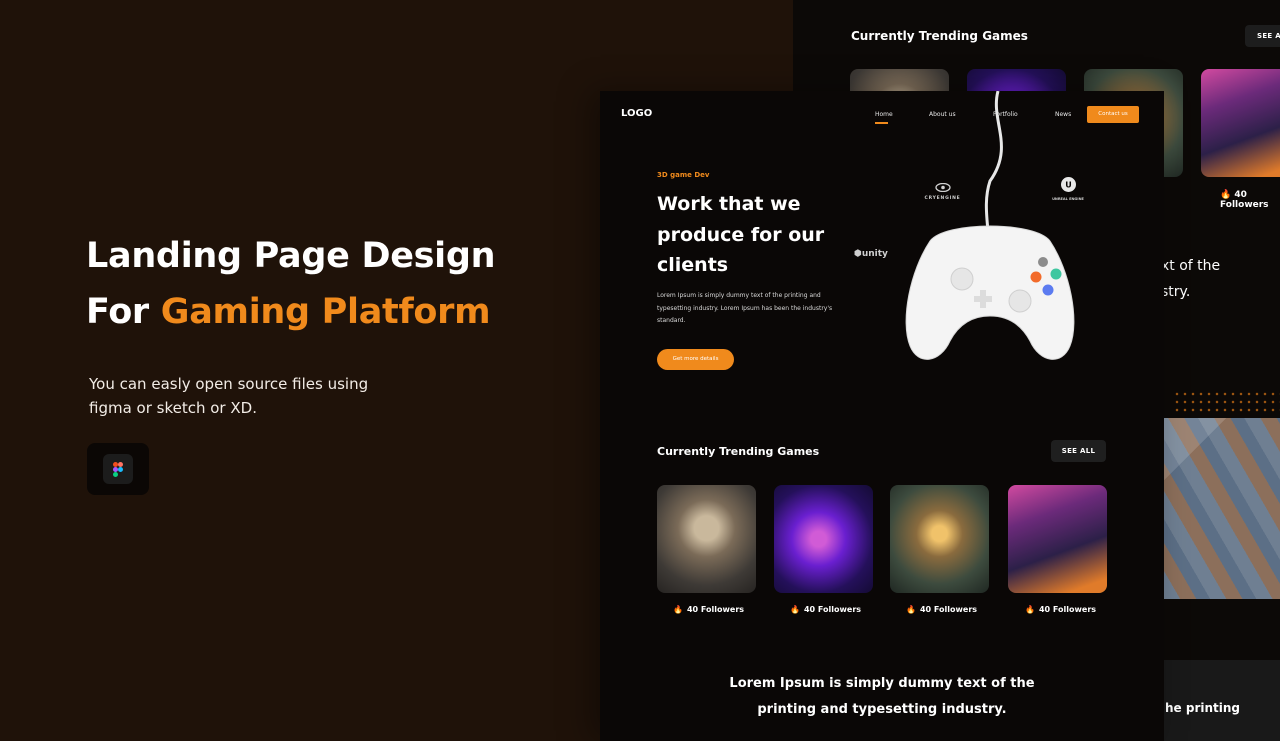 The image size is (1280, 741). What do you see at coordinates (983, 299) in the screenshot?
I see `dpad-vertical` at bounding box center [983, 299].